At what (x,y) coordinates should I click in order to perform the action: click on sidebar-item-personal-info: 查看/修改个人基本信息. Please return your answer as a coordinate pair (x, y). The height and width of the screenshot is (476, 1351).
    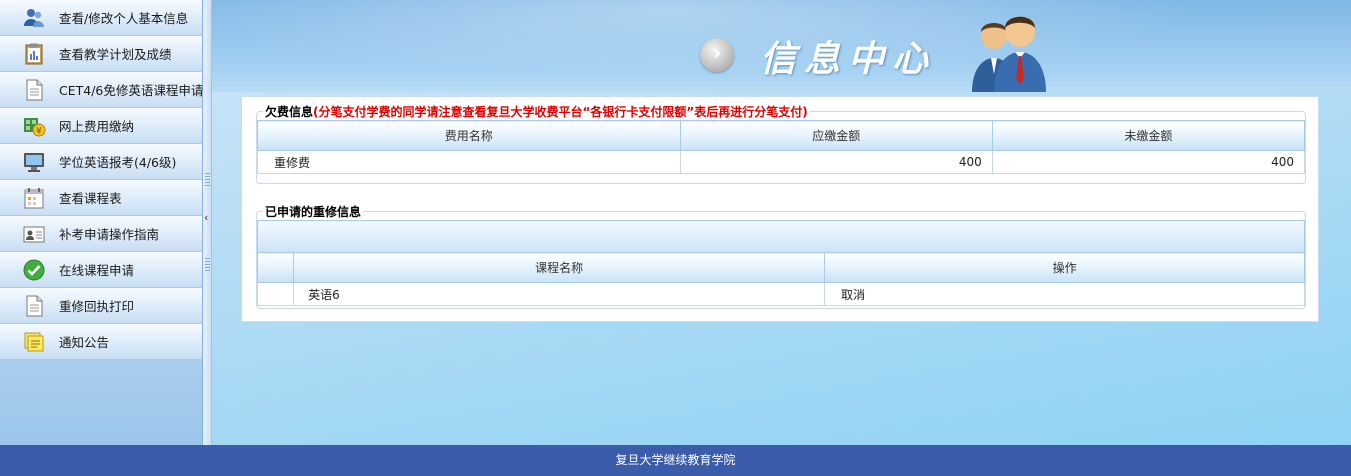
    Looking at the image, I should click on (101, 18).